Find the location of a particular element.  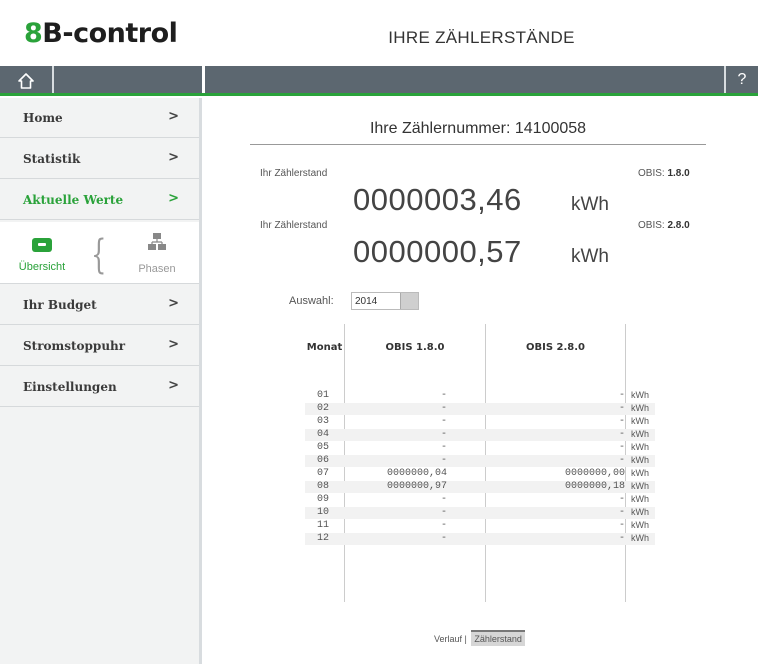

home-icon is located at coordinates (26, 81).